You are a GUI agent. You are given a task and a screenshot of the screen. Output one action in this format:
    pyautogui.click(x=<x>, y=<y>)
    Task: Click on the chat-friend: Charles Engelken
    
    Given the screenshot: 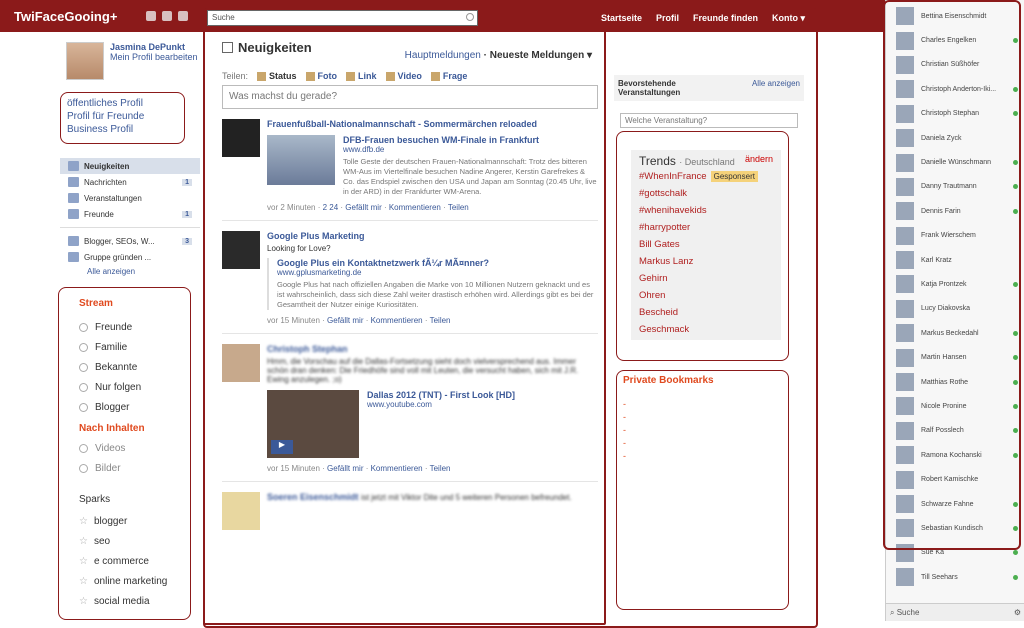 What is the action you would take?
    pyautogui.click(x=955, y=40)
    